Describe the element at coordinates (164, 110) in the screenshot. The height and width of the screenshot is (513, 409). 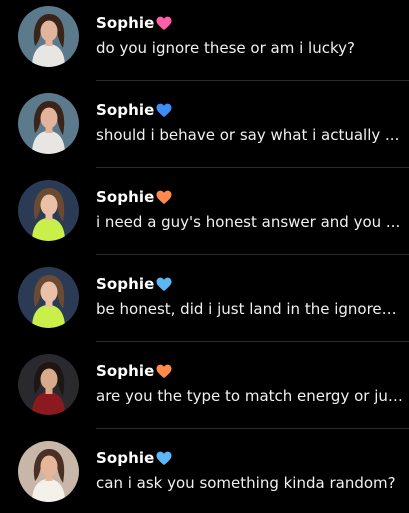
I see `blue-heart-icon` at that location.